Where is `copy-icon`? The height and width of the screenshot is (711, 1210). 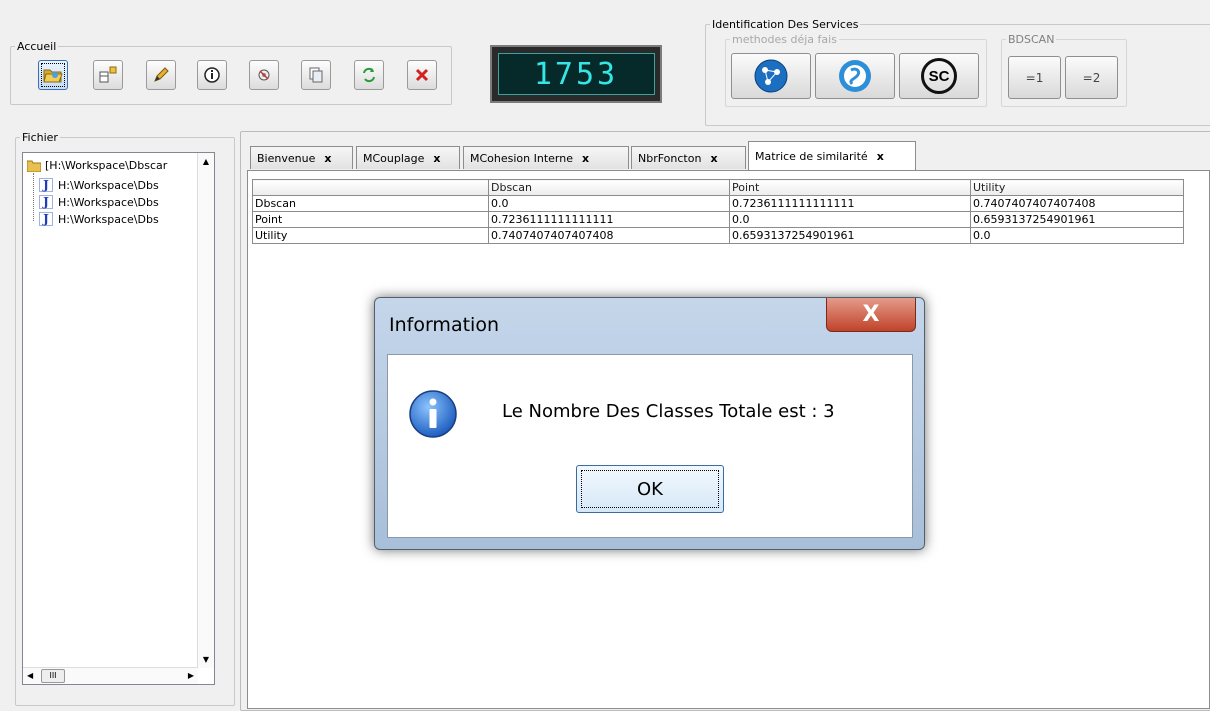
copy-icon is located at coordinates (316, 75).